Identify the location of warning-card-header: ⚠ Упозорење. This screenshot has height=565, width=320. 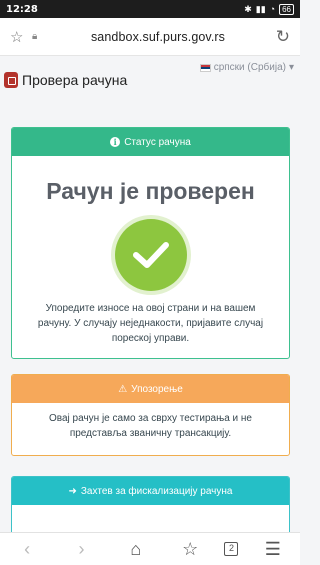
(150, 389).